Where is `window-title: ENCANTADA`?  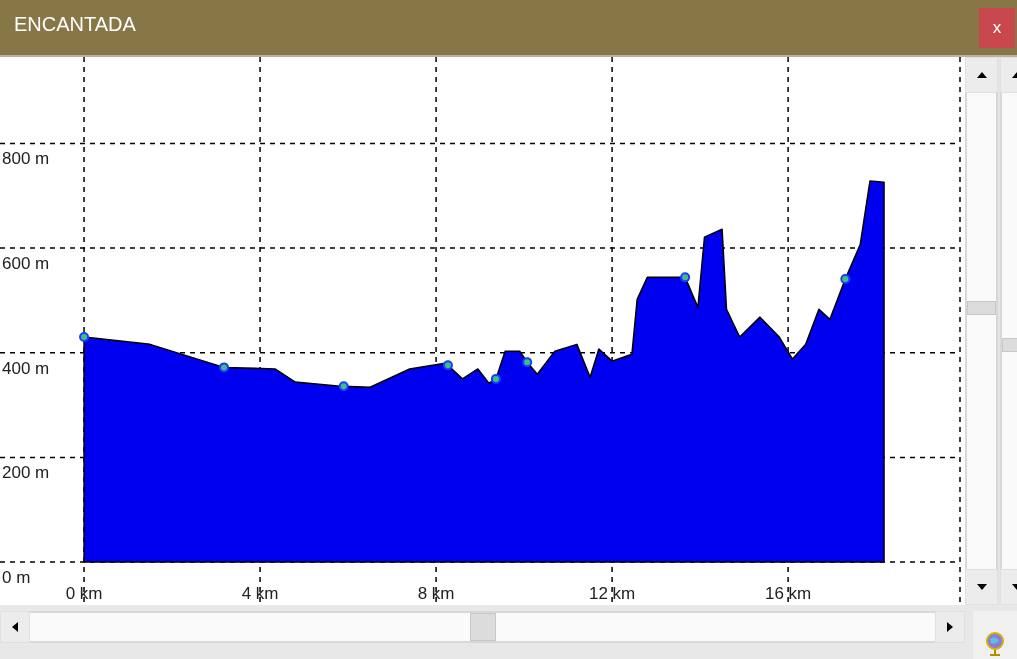 window-title: ENCANTADA is located at coordinates (75, 24).